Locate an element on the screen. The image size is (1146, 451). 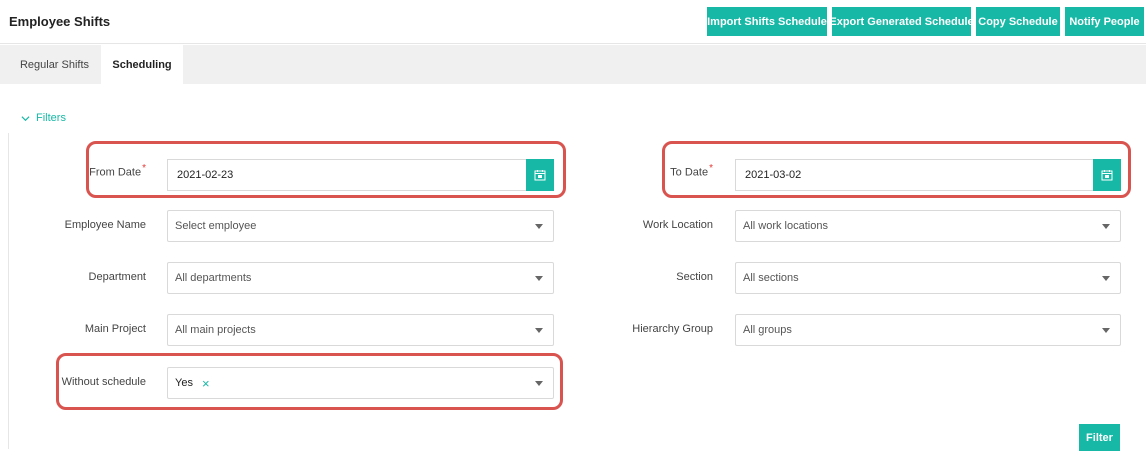
work-location-label: Work Location is located at coordinates (677, 225).